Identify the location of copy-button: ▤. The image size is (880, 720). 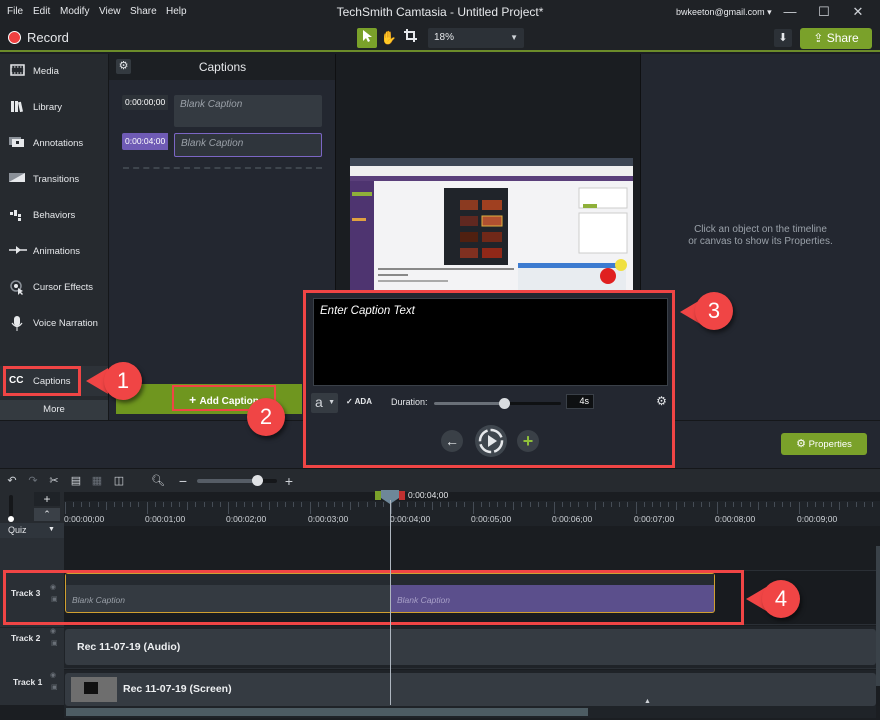
(76, 481).